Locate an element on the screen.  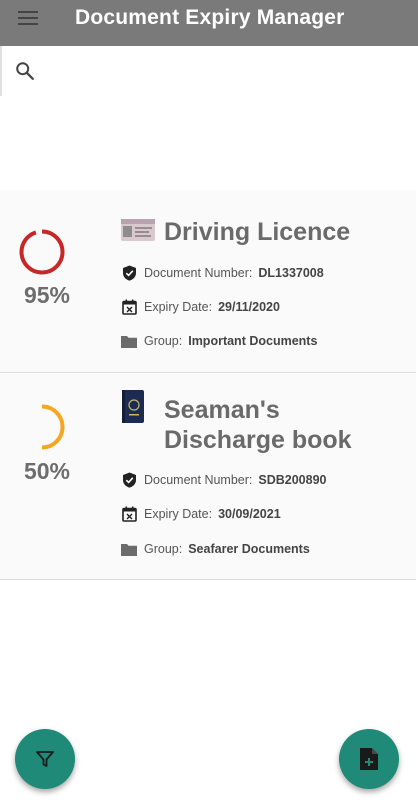
search-icon is located at coordinates (25, 71).